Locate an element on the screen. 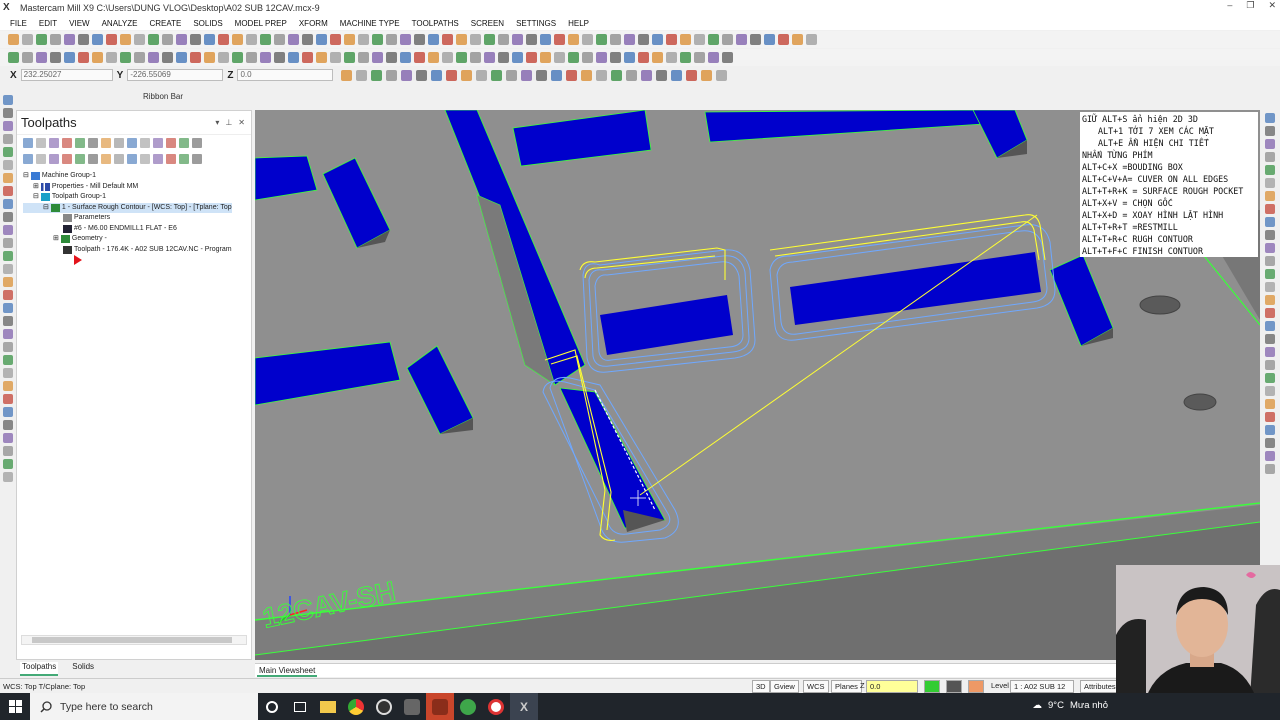 The width and height of the screenshot is (1280, 720). menu-edit: EDIT is located at coordinates (48, 23).